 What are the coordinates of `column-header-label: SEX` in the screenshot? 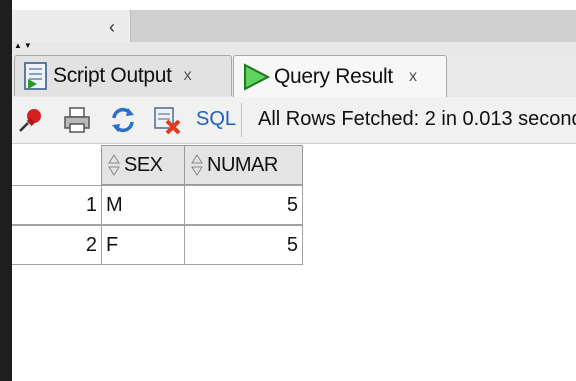 It's located at (143, 164).